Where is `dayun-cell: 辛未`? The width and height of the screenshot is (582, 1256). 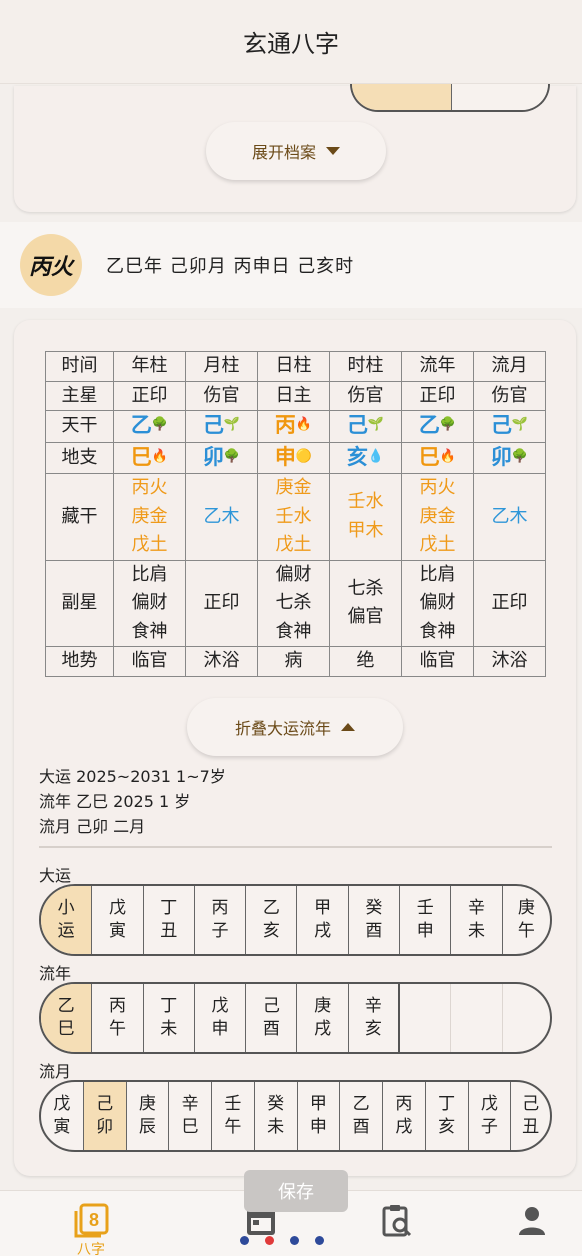
dayun-cell: 辛未 is located at coordinates (477, 920).